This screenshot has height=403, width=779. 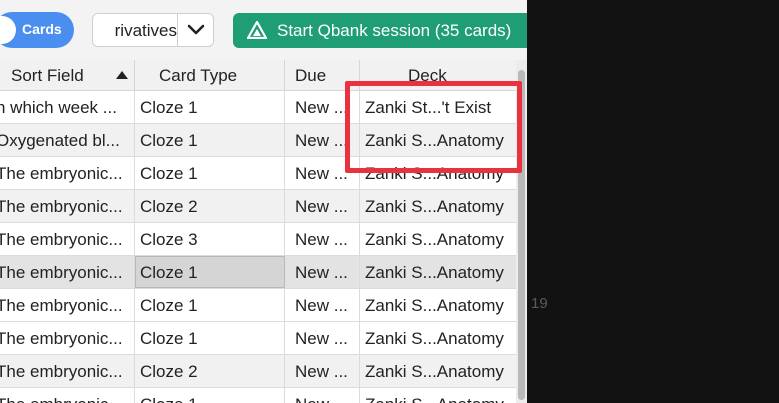 I want to click on cell-card-type: Cloze 3, so click(x=210, y=239).